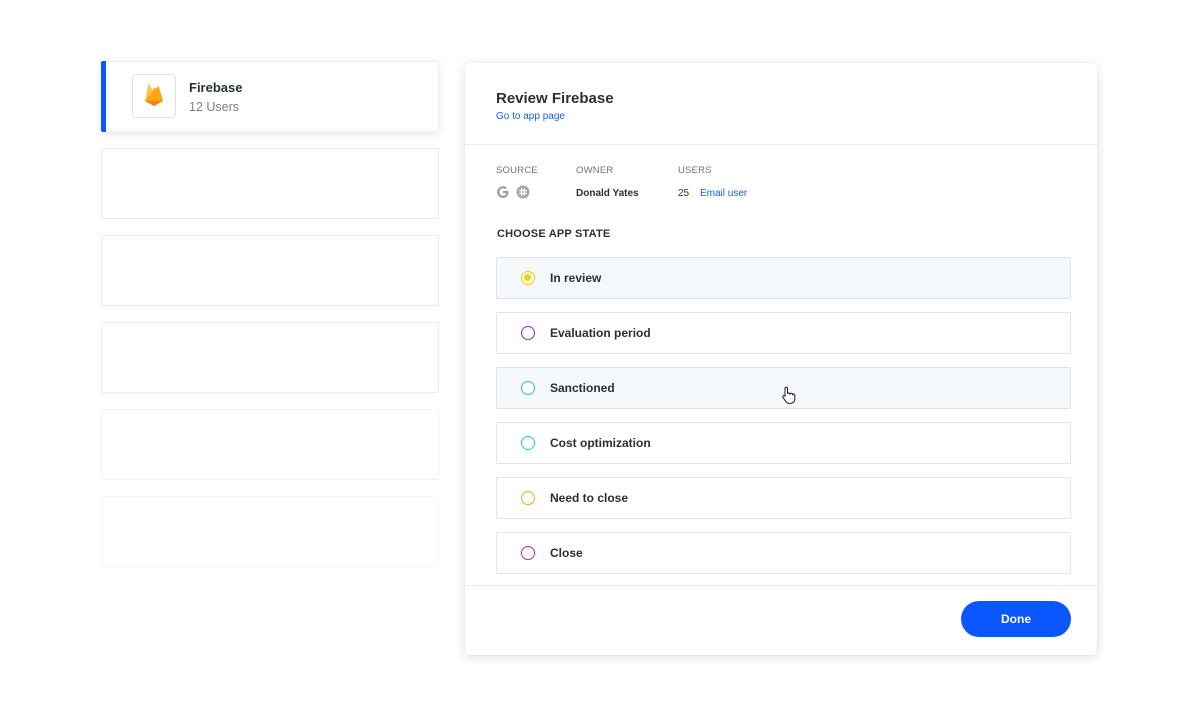  What do you see at coordinates (214, 107) in the screenshot?
I see `app-user-count: 12 Users` at bounding box center [214, 107].